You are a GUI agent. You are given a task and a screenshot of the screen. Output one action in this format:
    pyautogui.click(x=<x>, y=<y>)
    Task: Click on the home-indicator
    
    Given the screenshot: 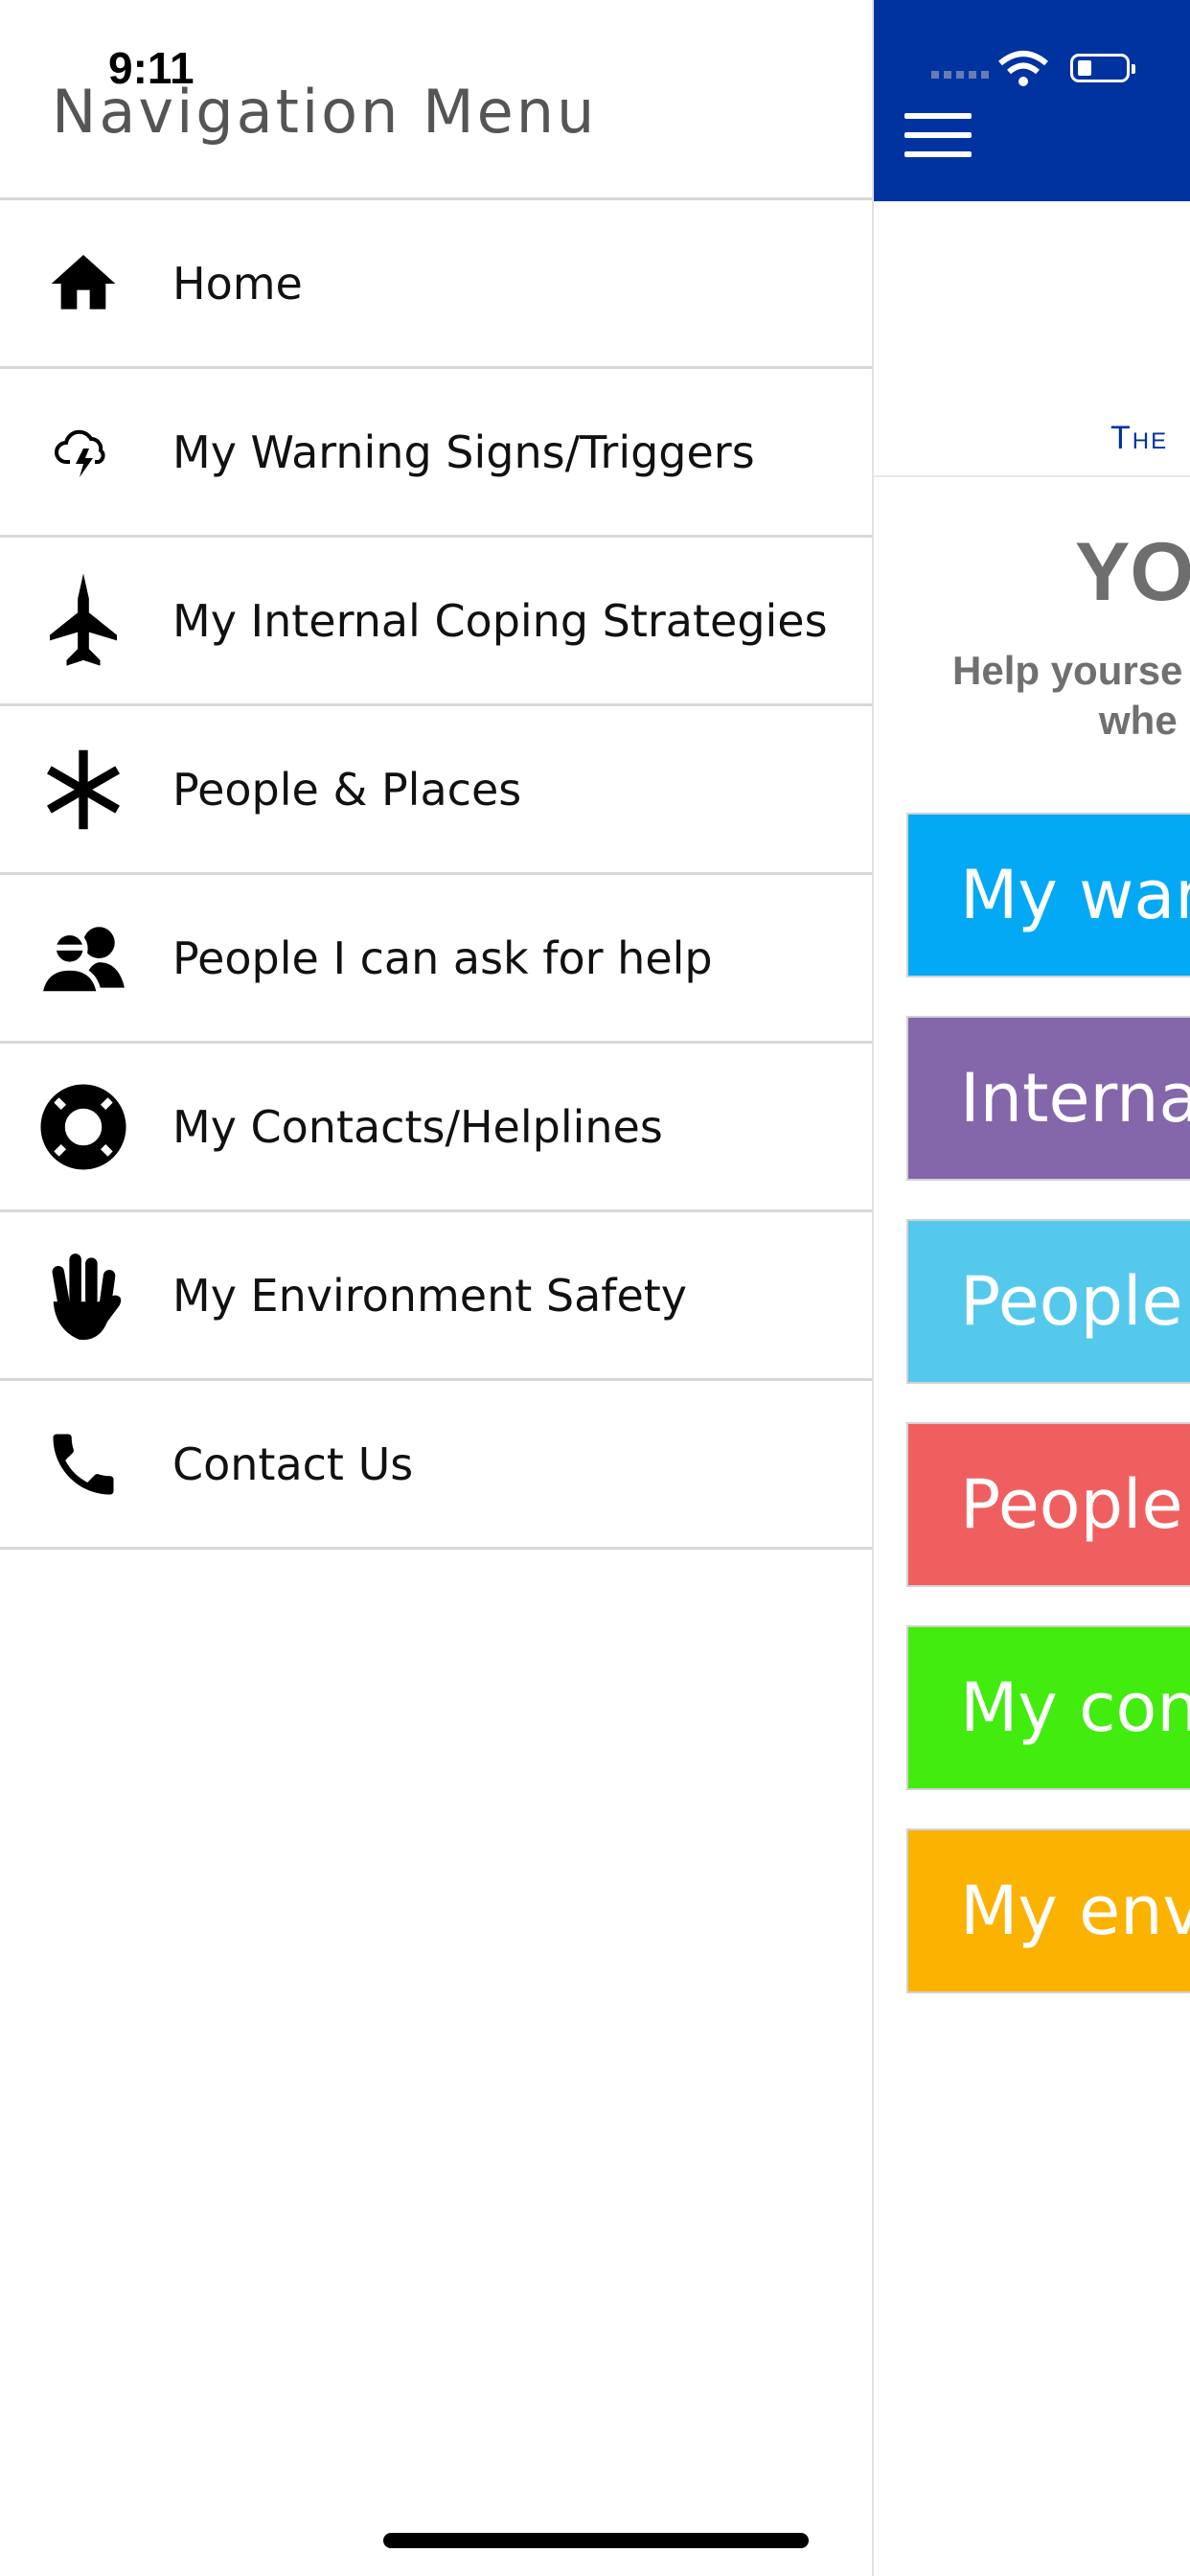 What is the action you would take?
    pyautogui.click(x=596, y=2540)
    